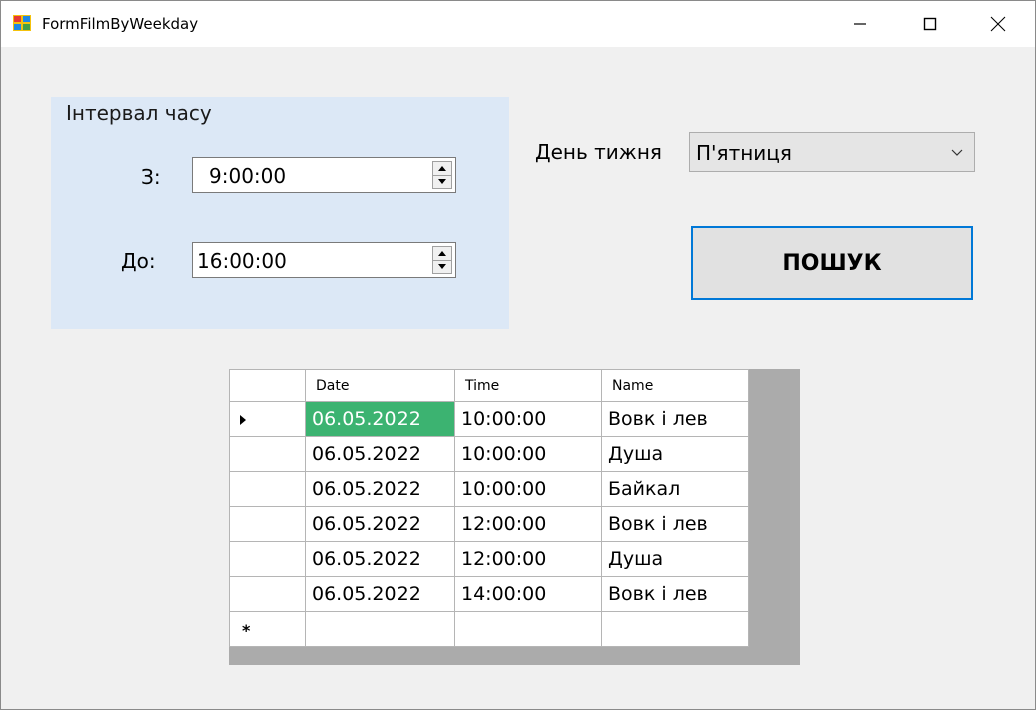 The image size is (1036, 710). Describe the element at coordinates (280, 213) in the screenshot. I see `time-interval-group: Інтервал часу З: 9:00:00 До: 16:00:00` at that location.